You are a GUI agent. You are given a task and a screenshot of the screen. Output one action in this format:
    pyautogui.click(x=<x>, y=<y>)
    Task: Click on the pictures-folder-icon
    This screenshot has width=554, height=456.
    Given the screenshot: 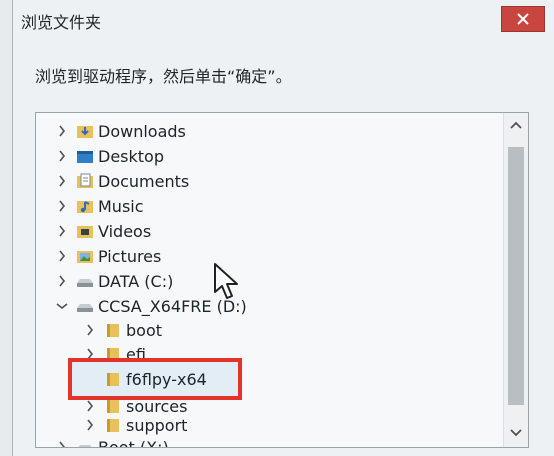 What is the action you would take?
    pyautogui.click(x=85, y=256)
    